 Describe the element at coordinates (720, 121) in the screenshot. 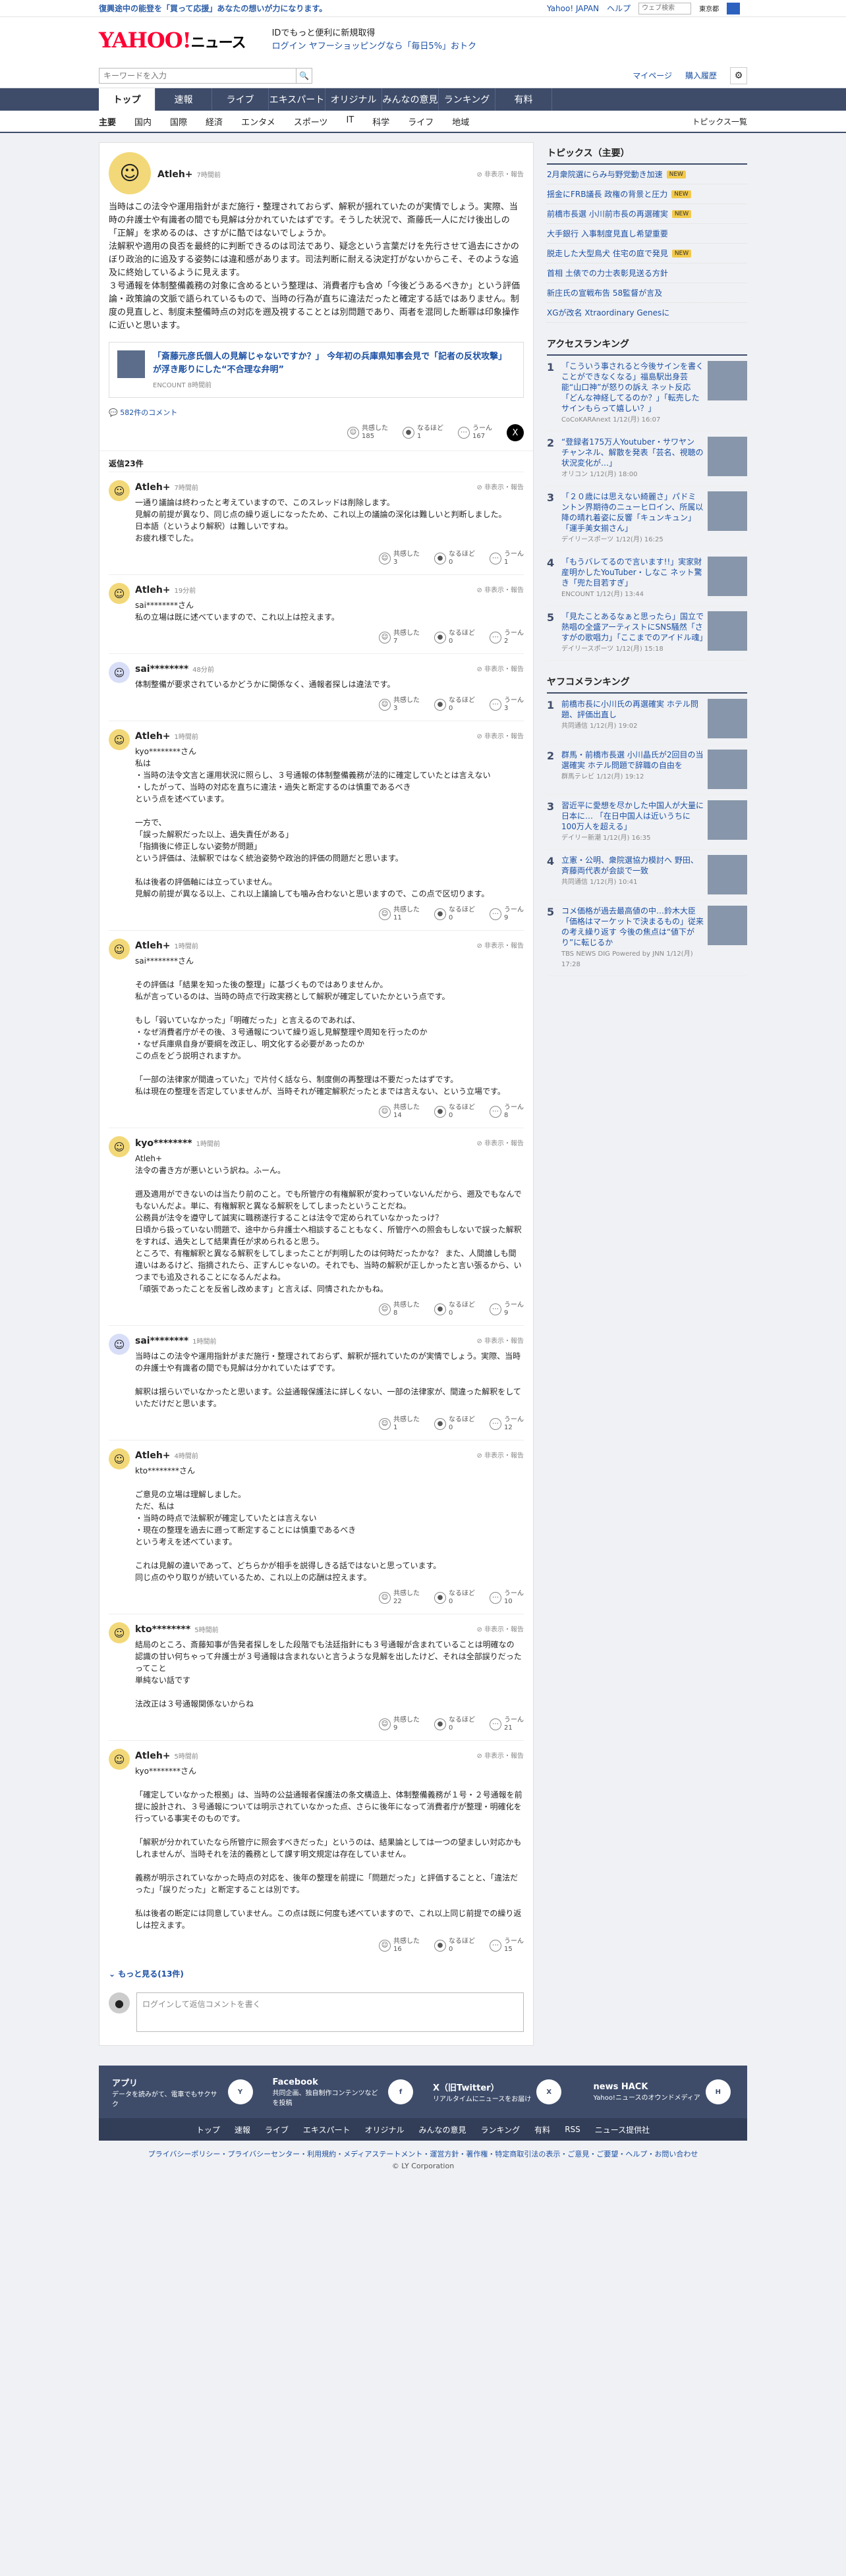

I see `topics-list-link: トピックス一覧` at that location.